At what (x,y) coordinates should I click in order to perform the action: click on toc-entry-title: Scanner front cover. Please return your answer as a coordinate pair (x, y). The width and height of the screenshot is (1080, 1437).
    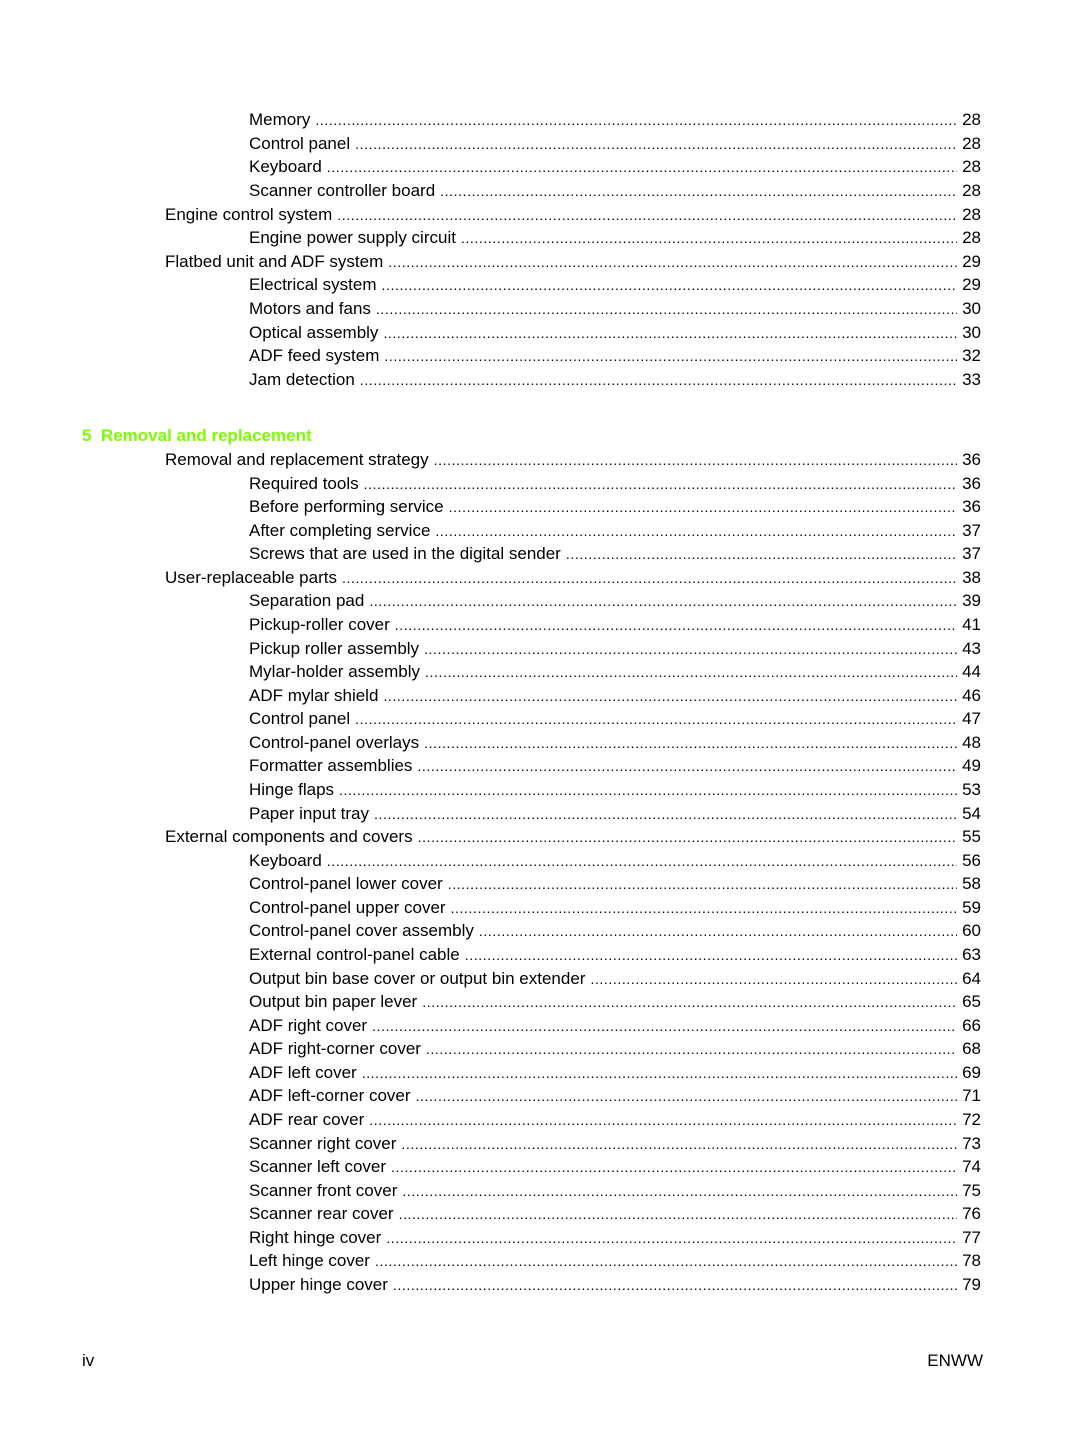
    Looking at the image, I should click on (323, 1190).